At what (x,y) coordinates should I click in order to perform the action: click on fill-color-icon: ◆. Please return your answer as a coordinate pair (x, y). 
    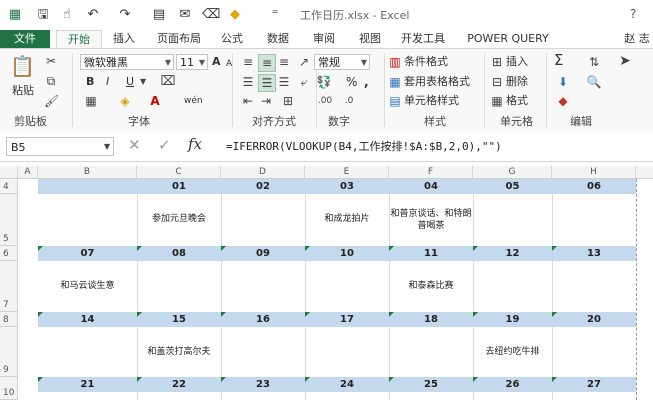
    Looking at the image, I should click on (235, 15).